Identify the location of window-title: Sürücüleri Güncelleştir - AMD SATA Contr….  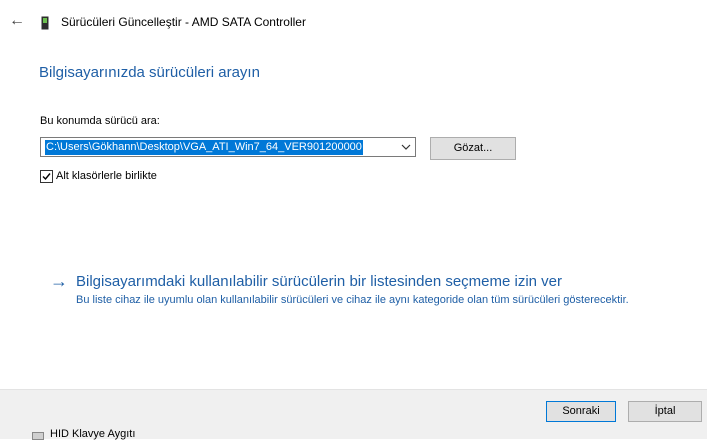
(183, 22).